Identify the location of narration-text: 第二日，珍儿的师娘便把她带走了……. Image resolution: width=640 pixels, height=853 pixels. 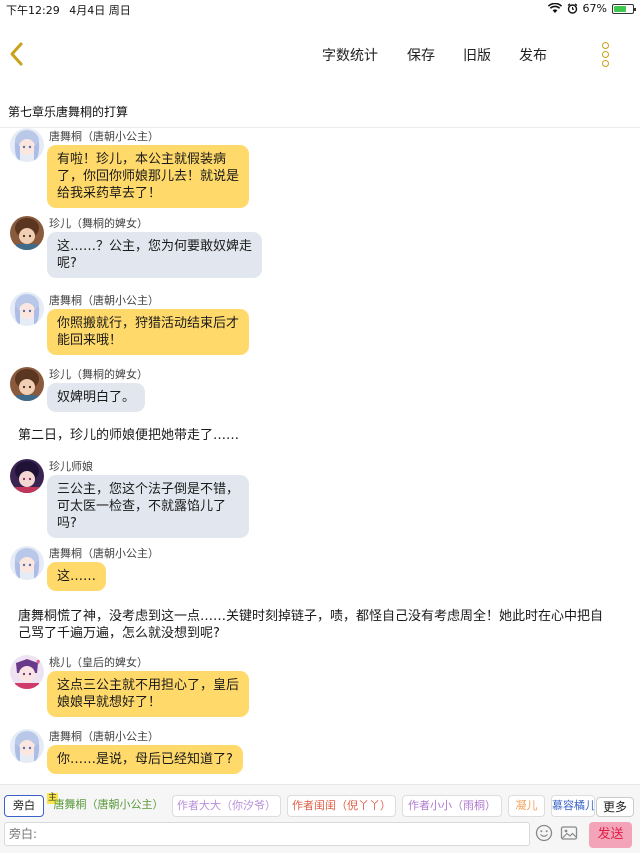
(128, 435).